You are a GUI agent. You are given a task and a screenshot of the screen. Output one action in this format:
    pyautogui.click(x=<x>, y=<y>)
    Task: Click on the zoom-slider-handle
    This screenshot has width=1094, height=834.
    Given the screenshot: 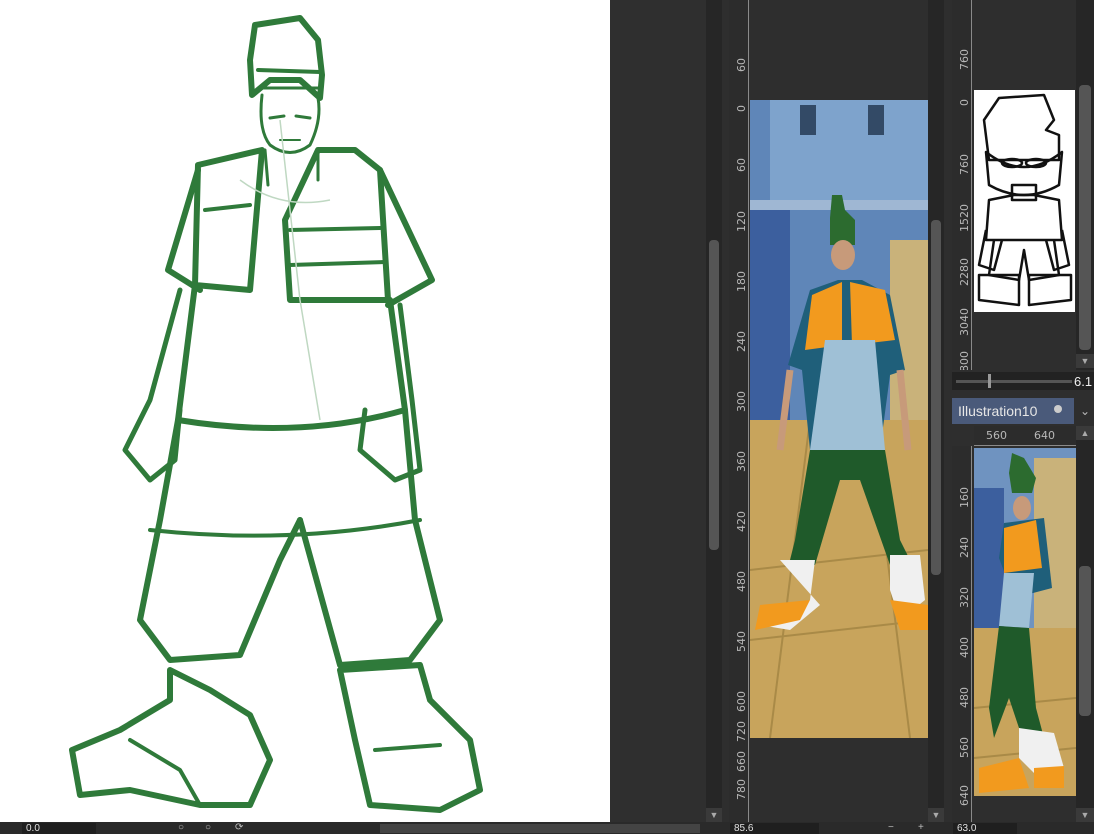 What is the action you would take?
    pyautogui.click(x=989, y=381)
    